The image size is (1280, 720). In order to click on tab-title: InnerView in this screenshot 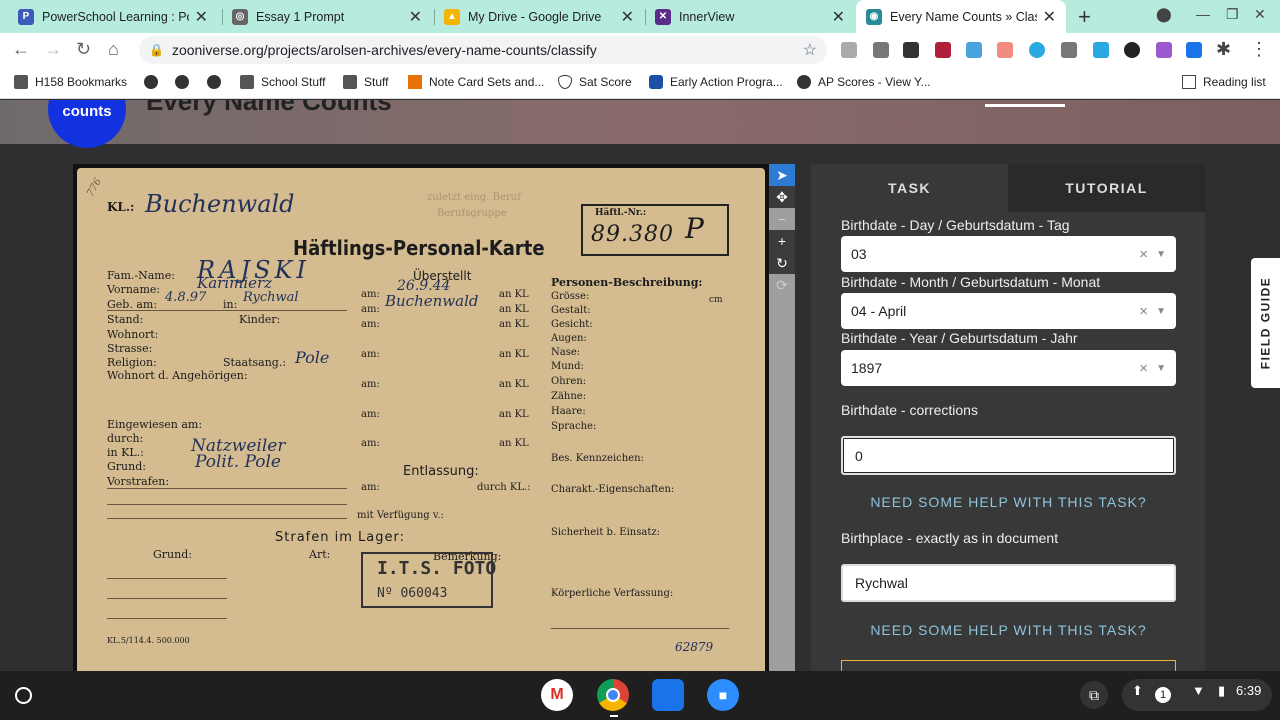, I will do `click(707, 16)`.